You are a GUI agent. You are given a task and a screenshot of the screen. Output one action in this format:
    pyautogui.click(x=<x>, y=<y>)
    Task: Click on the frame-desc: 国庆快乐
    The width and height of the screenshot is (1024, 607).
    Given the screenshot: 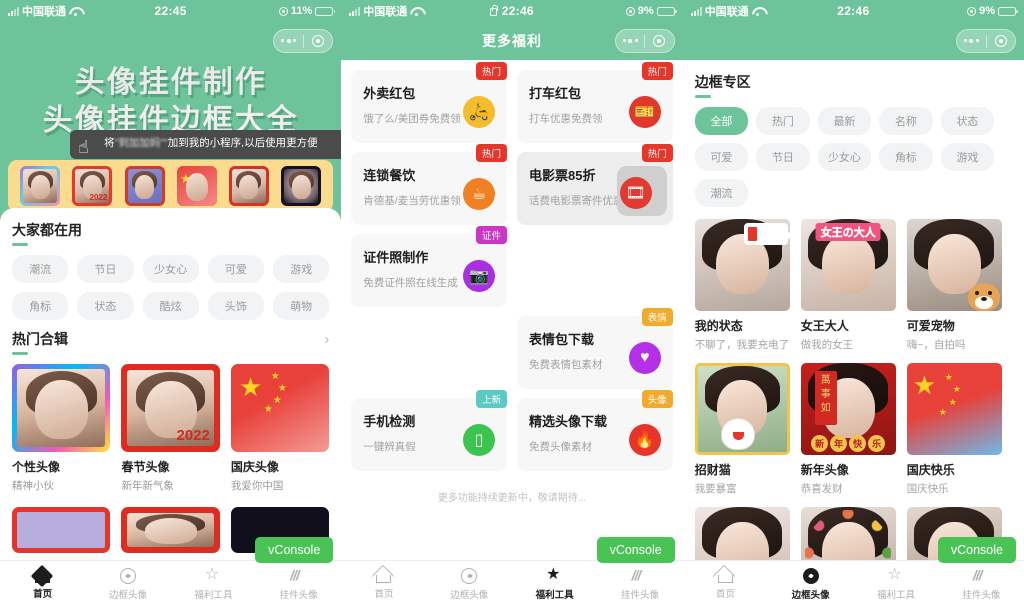 What is the action you would take?
    pyautogui.click(x=927, y=489)
    